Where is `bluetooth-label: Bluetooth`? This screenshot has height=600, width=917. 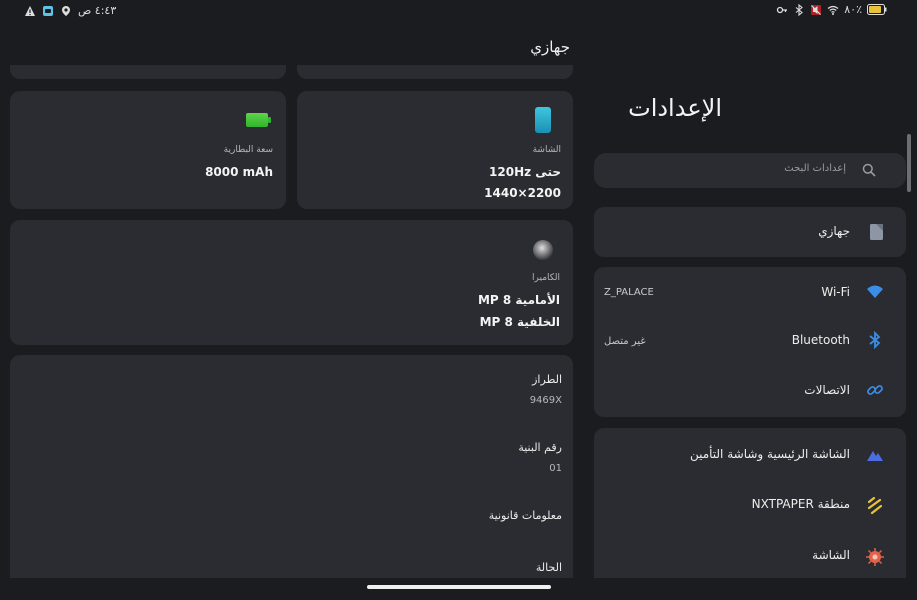 bluetooth-label: Bluetooth is located at coordinates (820, 340).